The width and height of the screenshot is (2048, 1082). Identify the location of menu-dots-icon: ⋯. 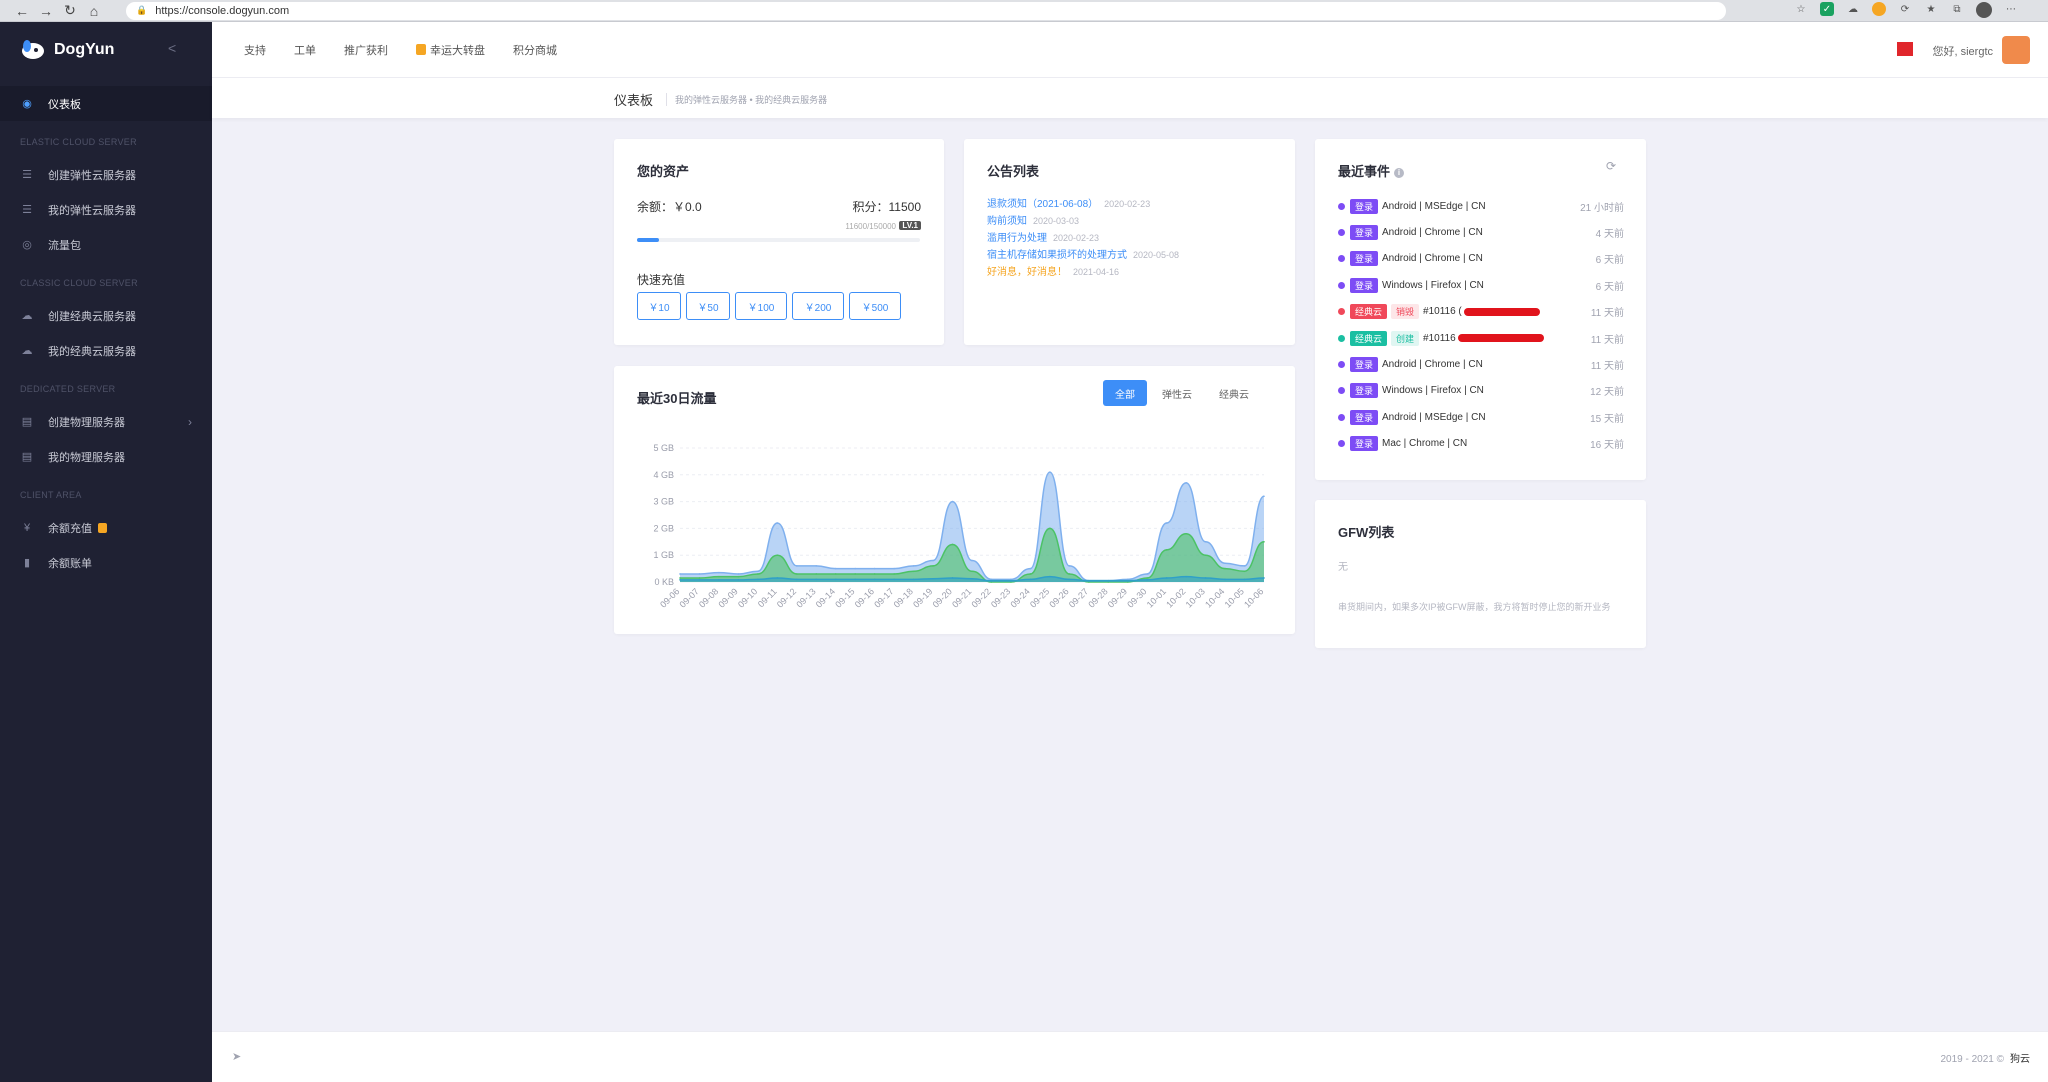
(2011, 9).